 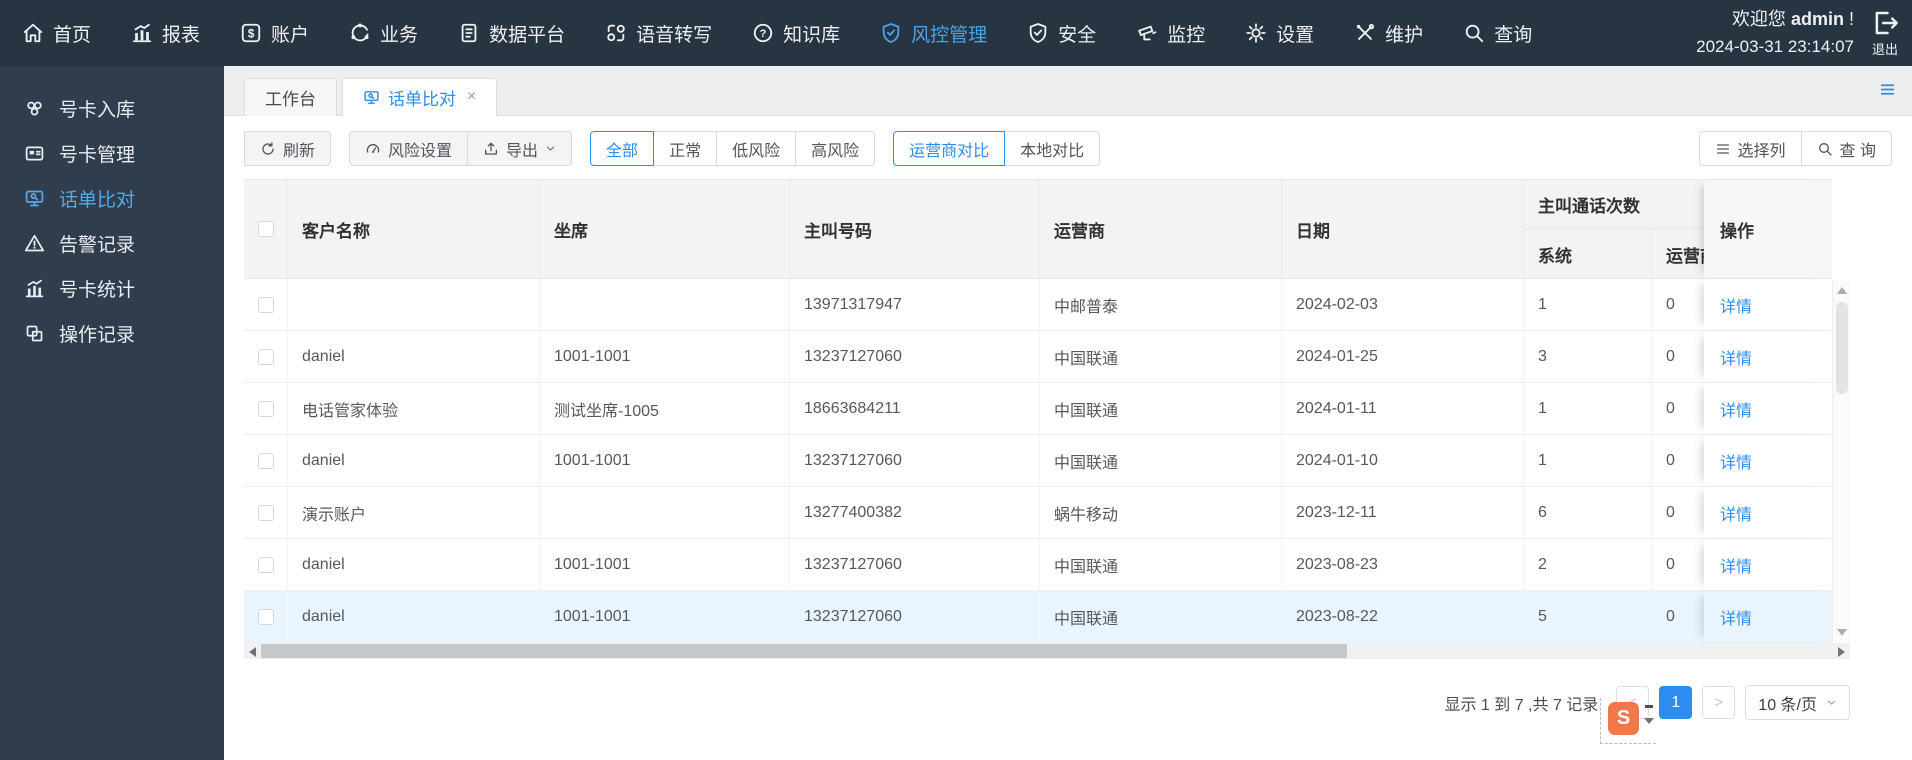 I want to click on compare-button-0: 运营商对比, so click(x=949, y=148).